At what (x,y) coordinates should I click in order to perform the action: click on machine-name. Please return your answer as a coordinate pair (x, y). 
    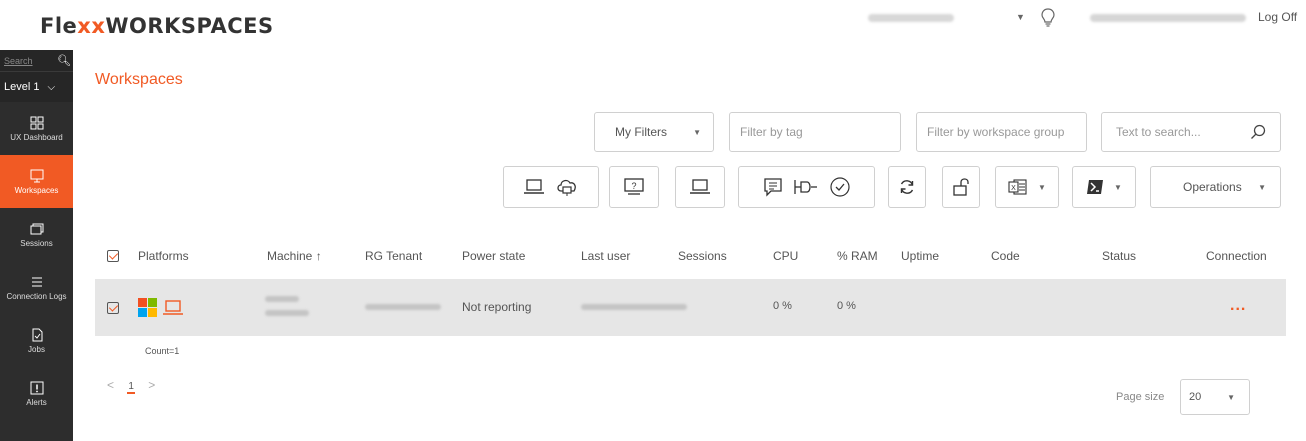
    Looking at the image, I should click on (282, 299).